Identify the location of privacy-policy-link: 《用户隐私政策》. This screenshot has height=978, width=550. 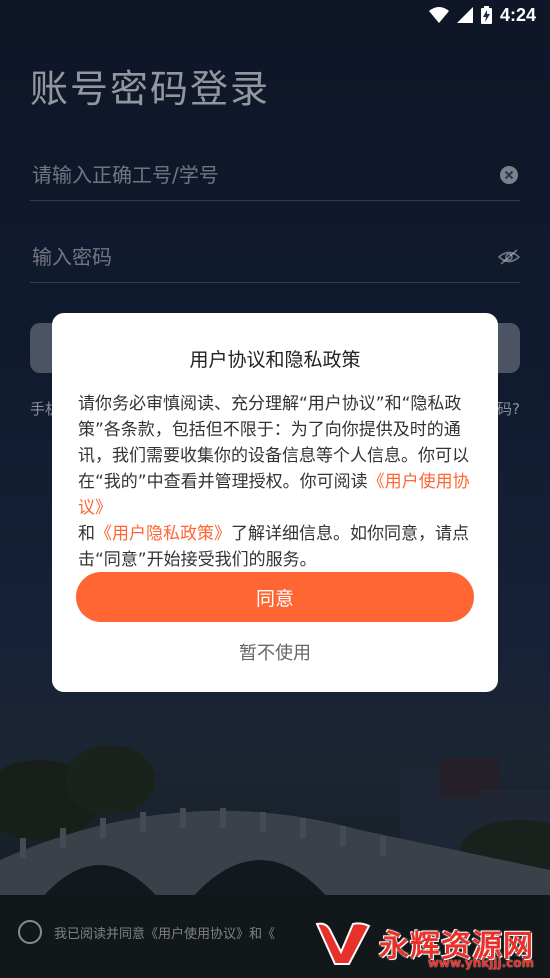
(163, 534).